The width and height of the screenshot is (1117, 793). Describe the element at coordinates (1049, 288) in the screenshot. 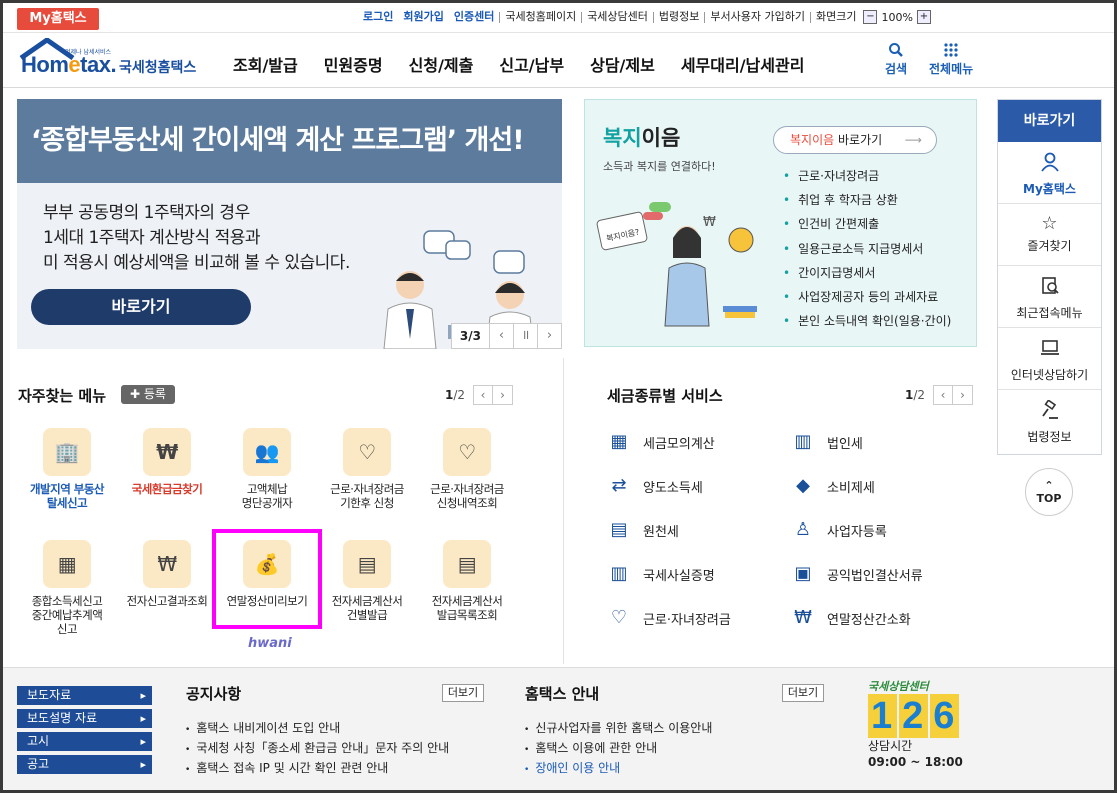

I see `recent-icon` at that location.